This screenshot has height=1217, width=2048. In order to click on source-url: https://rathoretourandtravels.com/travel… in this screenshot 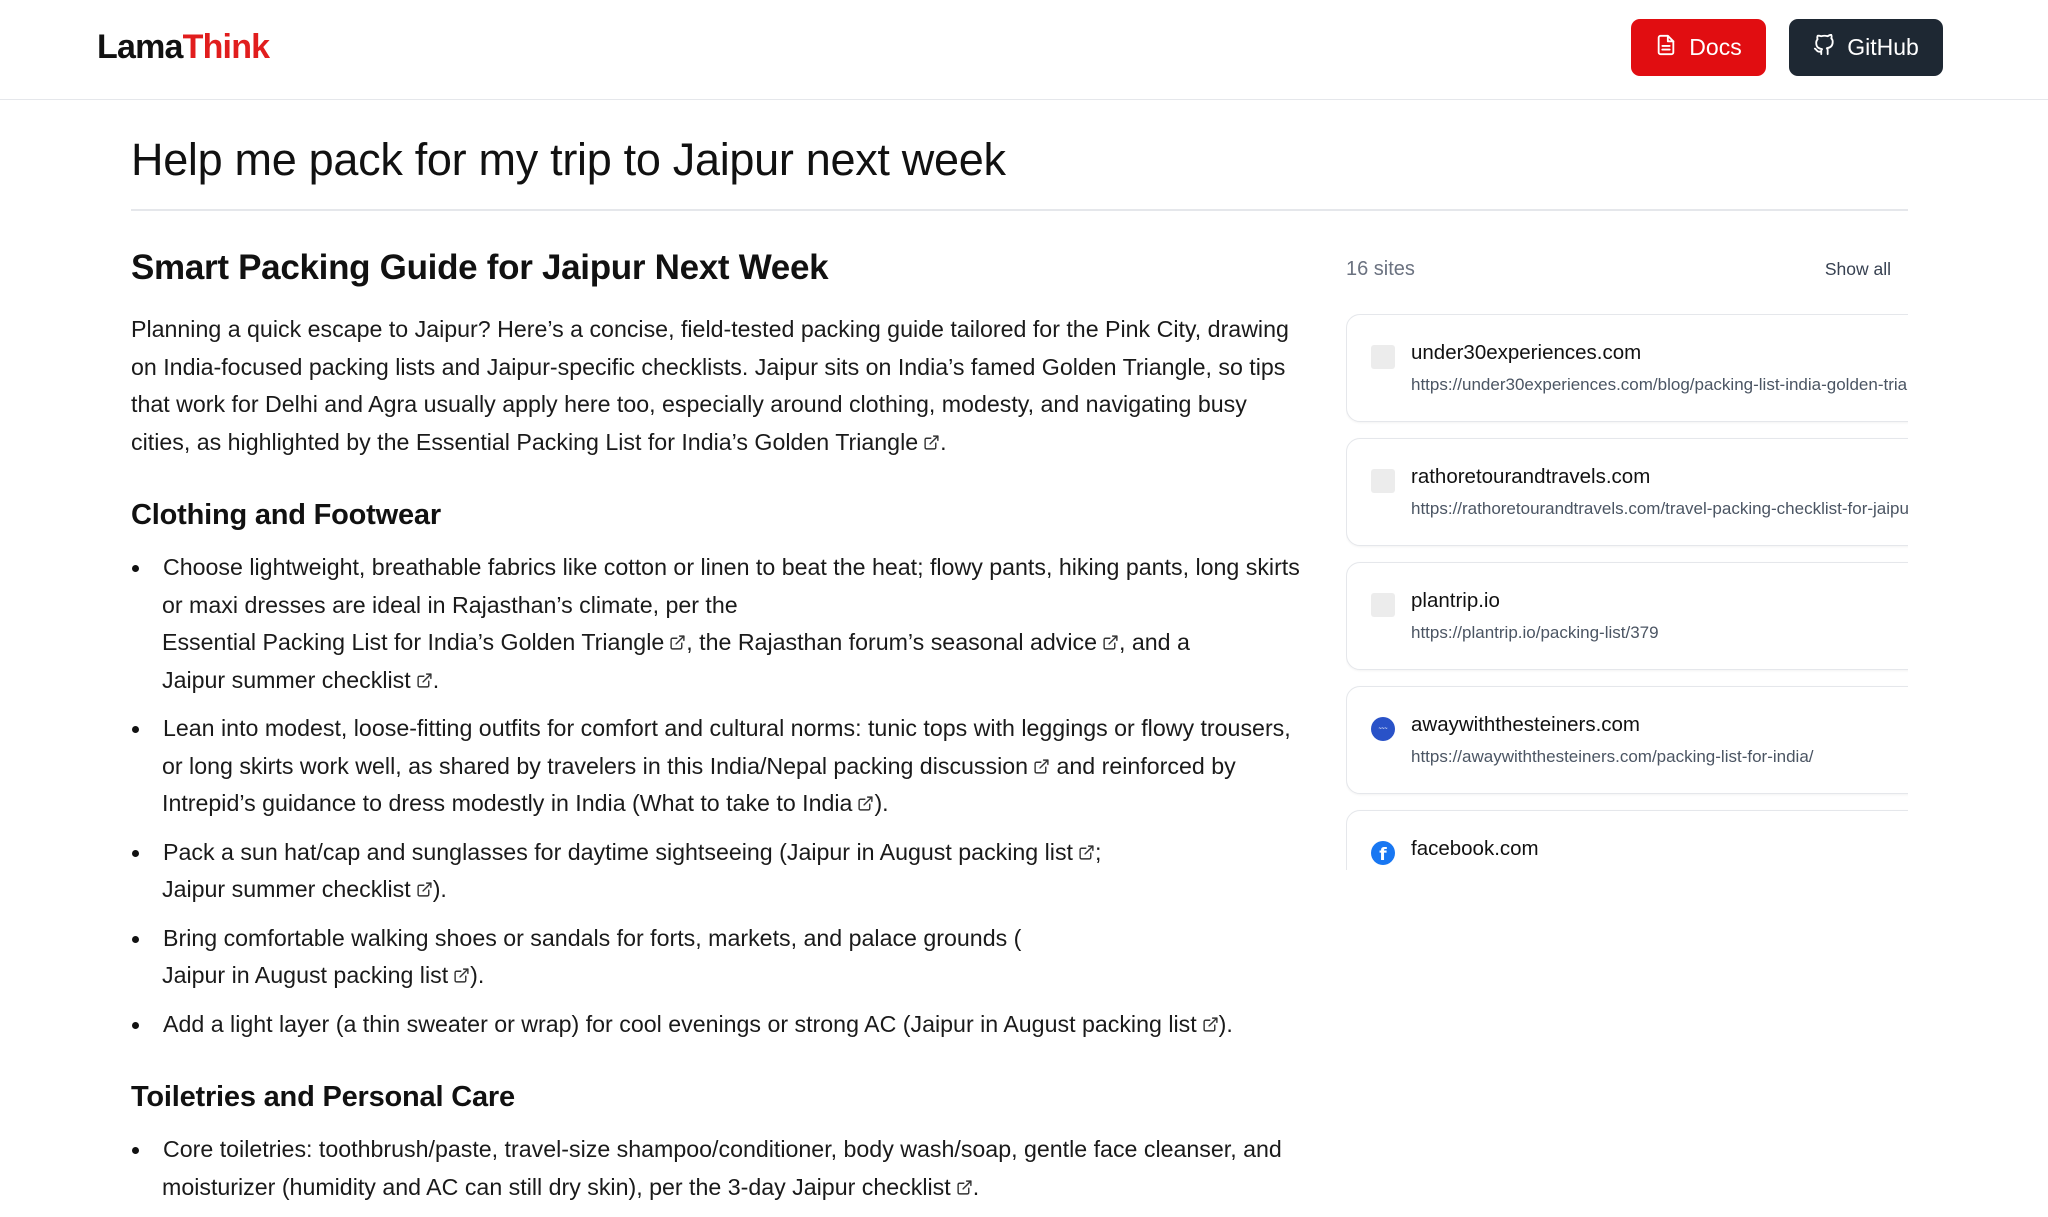, I will do `click(1659, 508)`.